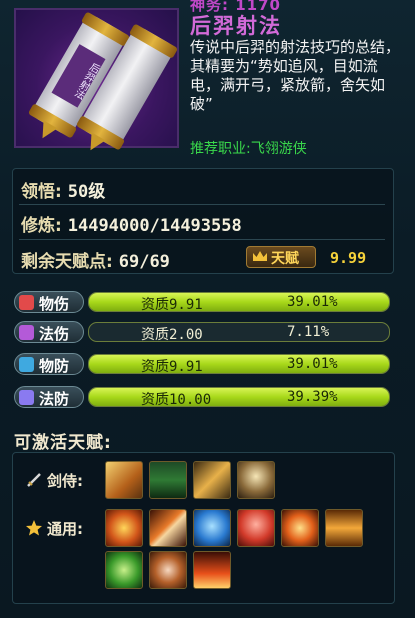  I want to click on magic-shield-icon, so click(26, 397).